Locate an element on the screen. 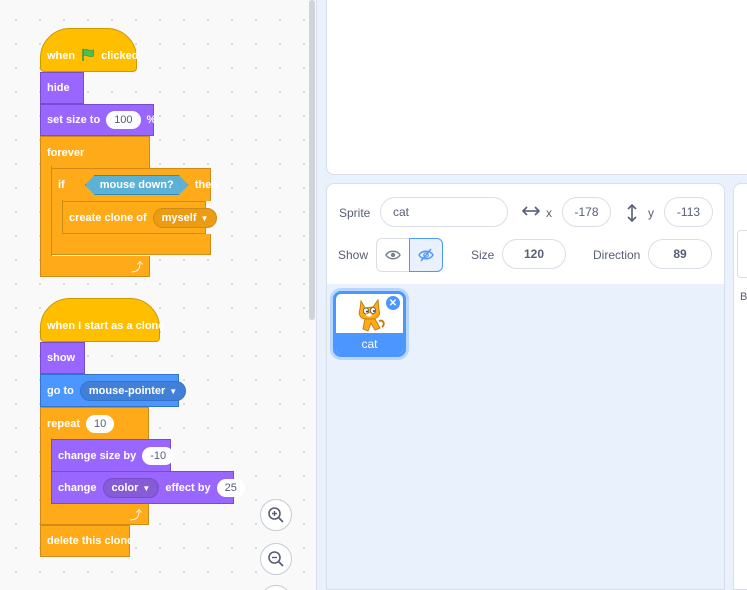 This screenshot has width=747, height=590. effect-value: color is located at coordinates (125, 487).